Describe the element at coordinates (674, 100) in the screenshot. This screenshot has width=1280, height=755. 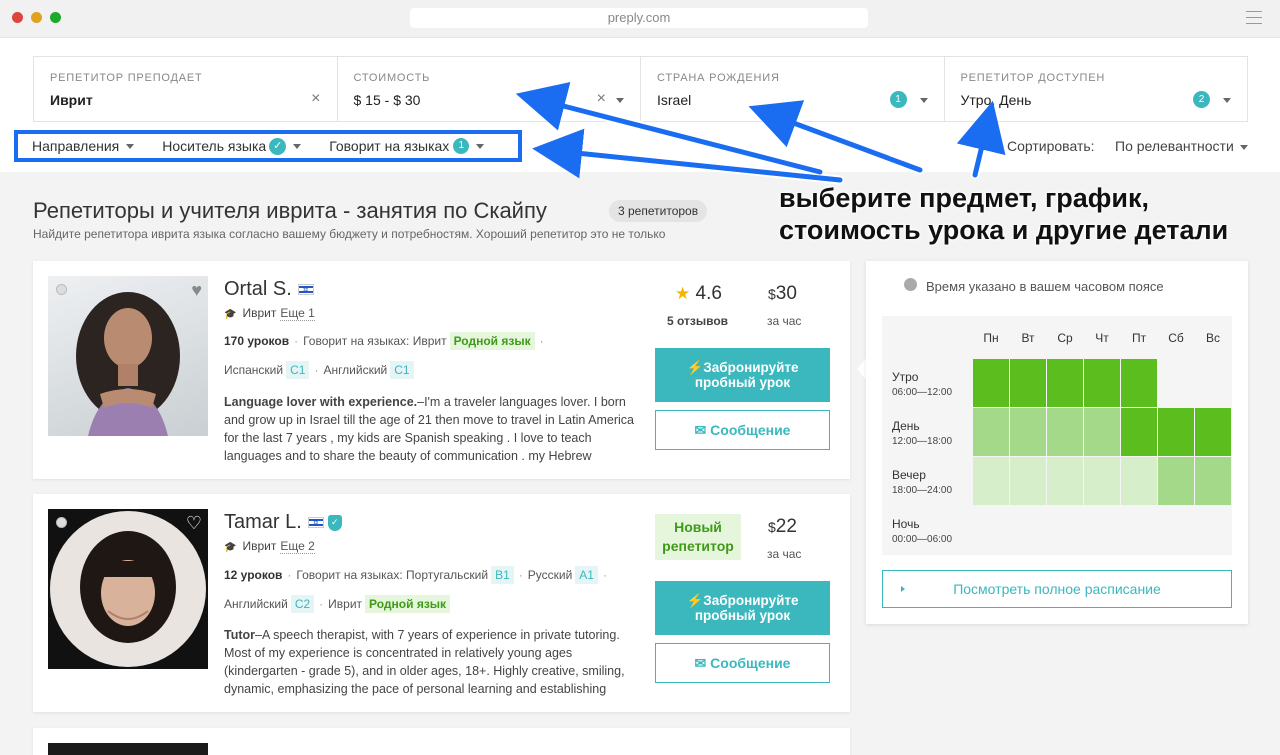
I see `filter-value: Israel` at that location.